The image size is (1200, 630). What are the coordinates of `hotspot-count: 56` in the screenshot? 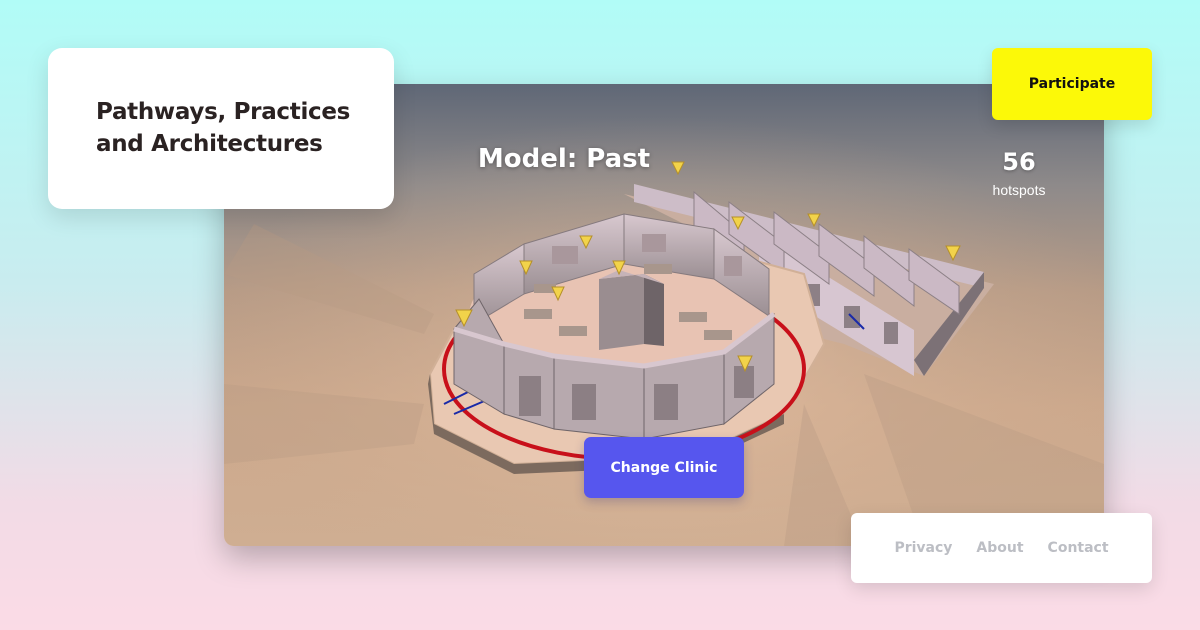 It's located at (1019, 162).